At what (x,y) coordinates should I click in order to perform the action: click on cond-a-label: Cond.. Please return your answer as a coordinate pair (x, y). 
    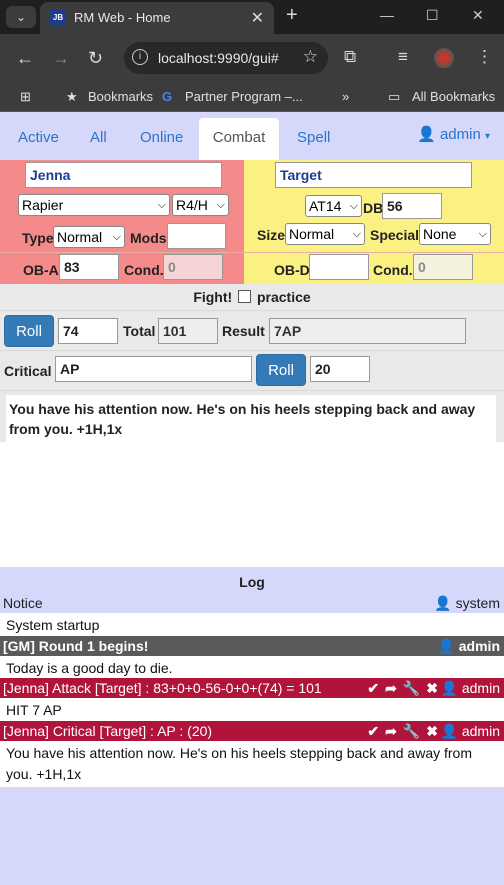
    Looking at the image, I should click on (144, 270).